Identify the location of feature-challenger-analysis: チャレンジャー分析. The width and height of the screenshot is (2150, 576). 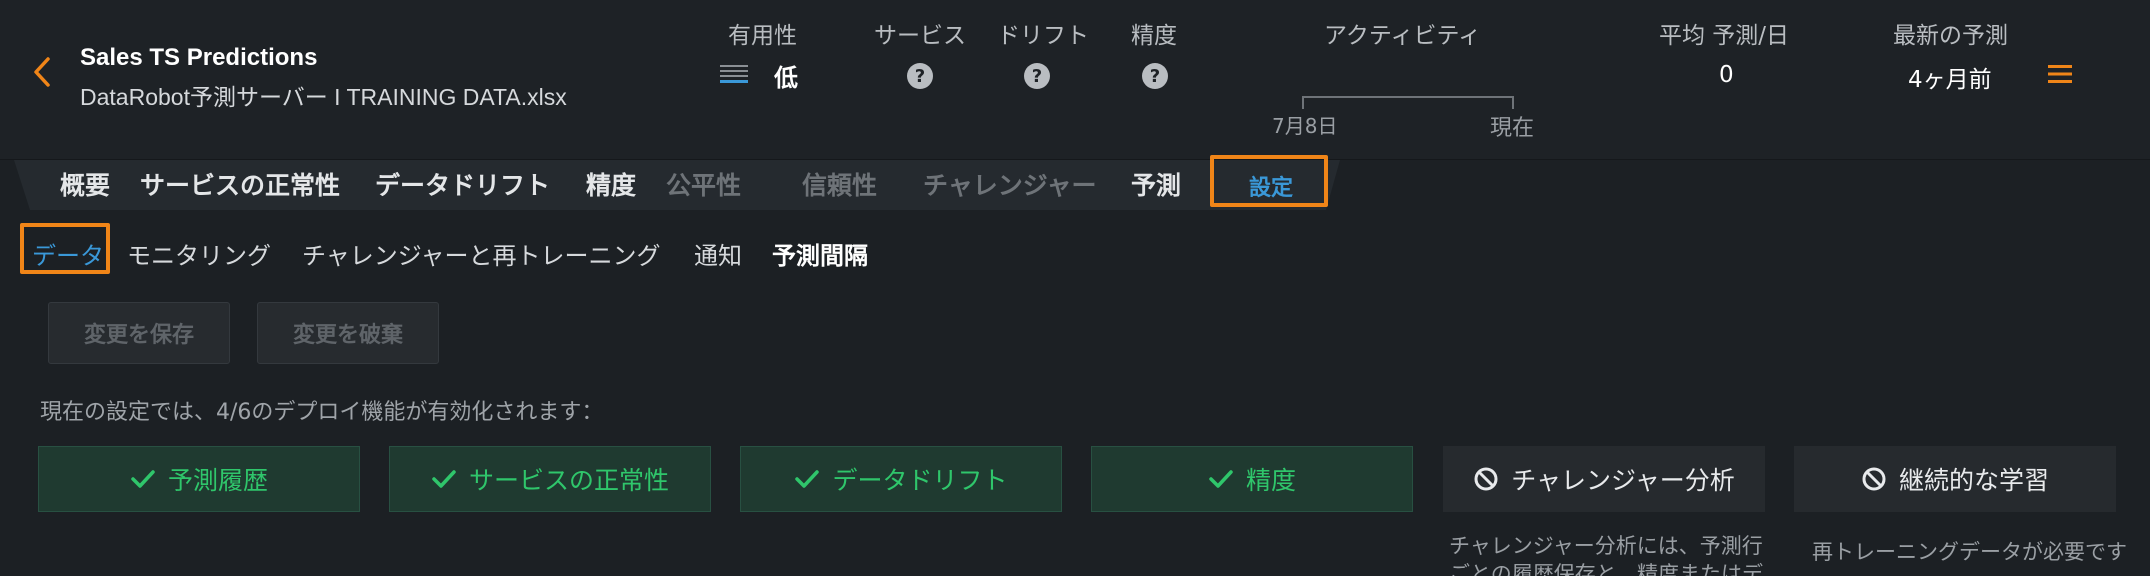
(1604, 479).